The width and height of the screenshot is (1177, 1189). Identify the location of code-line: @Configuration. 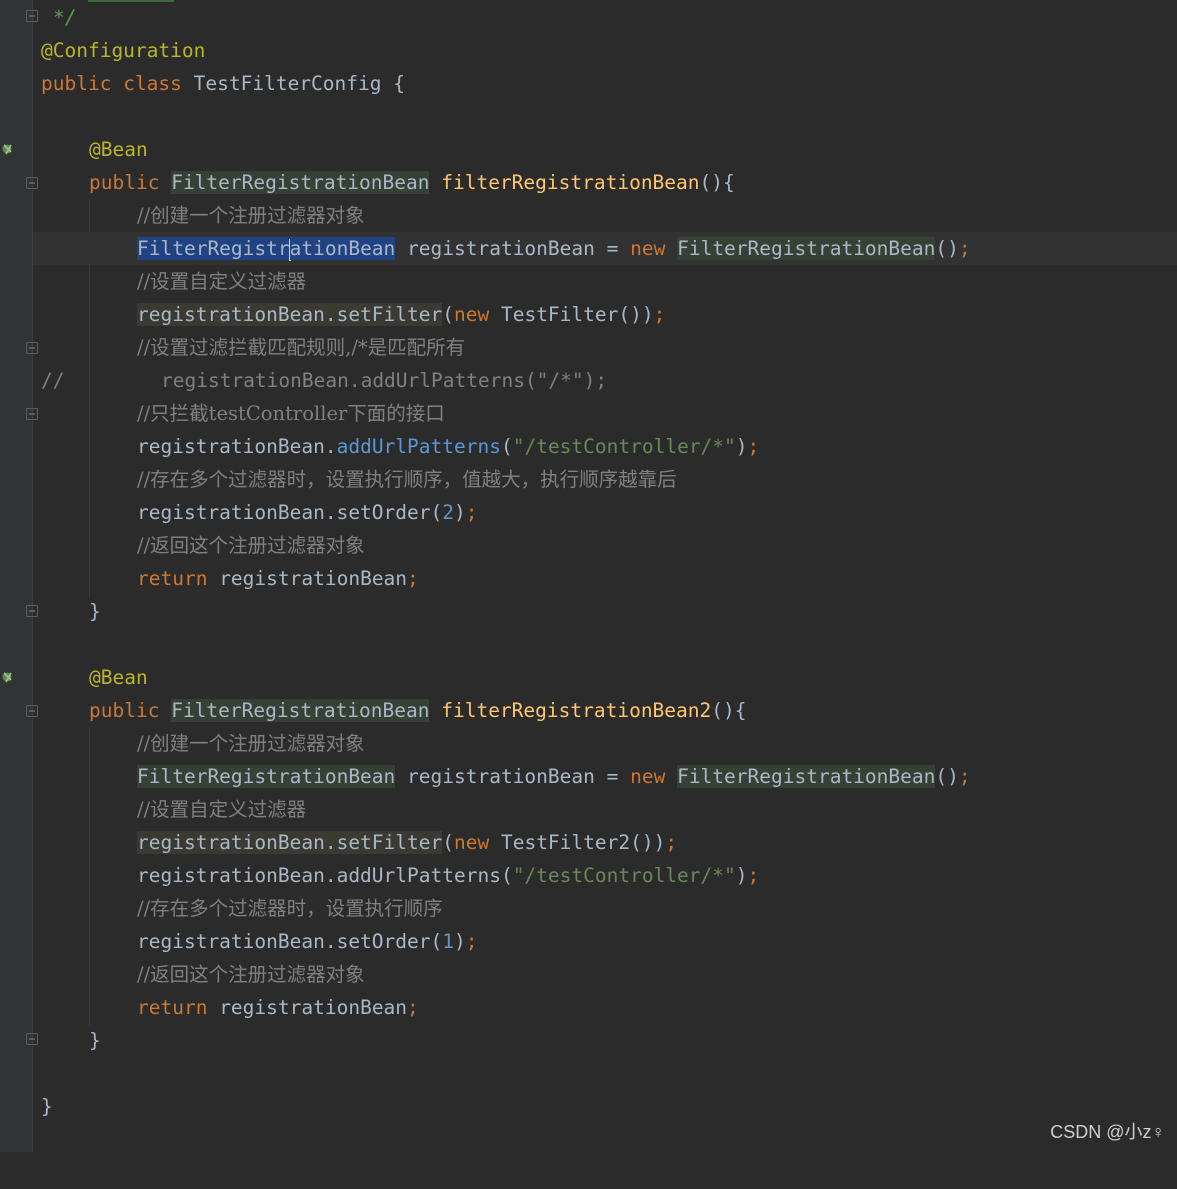
(123, 50).